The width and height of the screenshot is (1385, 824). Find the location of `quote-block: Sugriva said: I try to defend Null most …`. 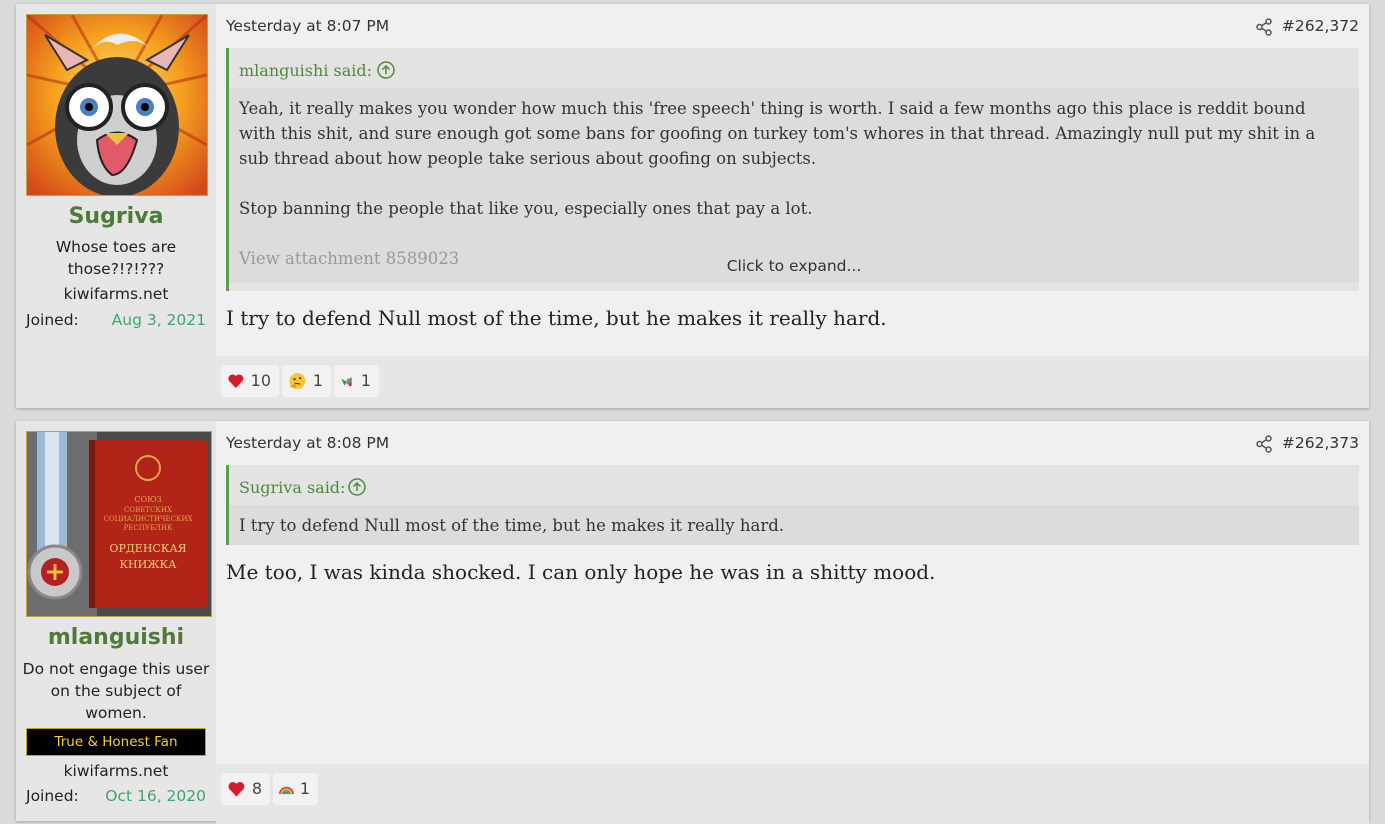

quote-block: Sugriva said: I try to defend Null most … is located at coordinates (792, 505).